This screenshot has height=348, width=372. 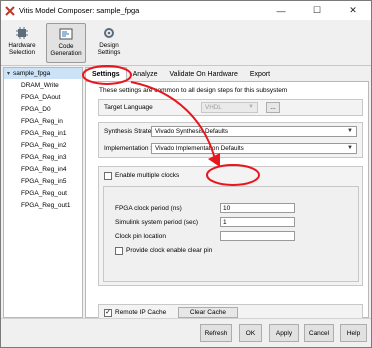 I want to click on tree-item: FPGA_D0, so click(x=43, y=109).